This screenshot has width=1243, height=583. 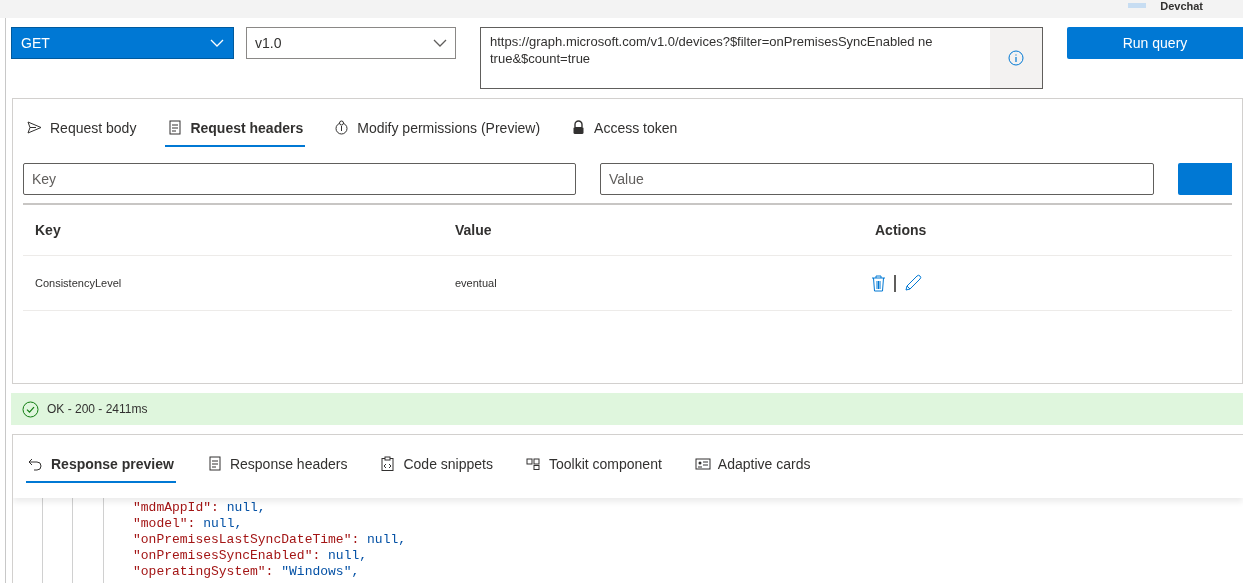 What do you see at coordinates (1155, 43) in the screenshot?
I see `run-query-button: Run query` at bounding box center [1155, 43].